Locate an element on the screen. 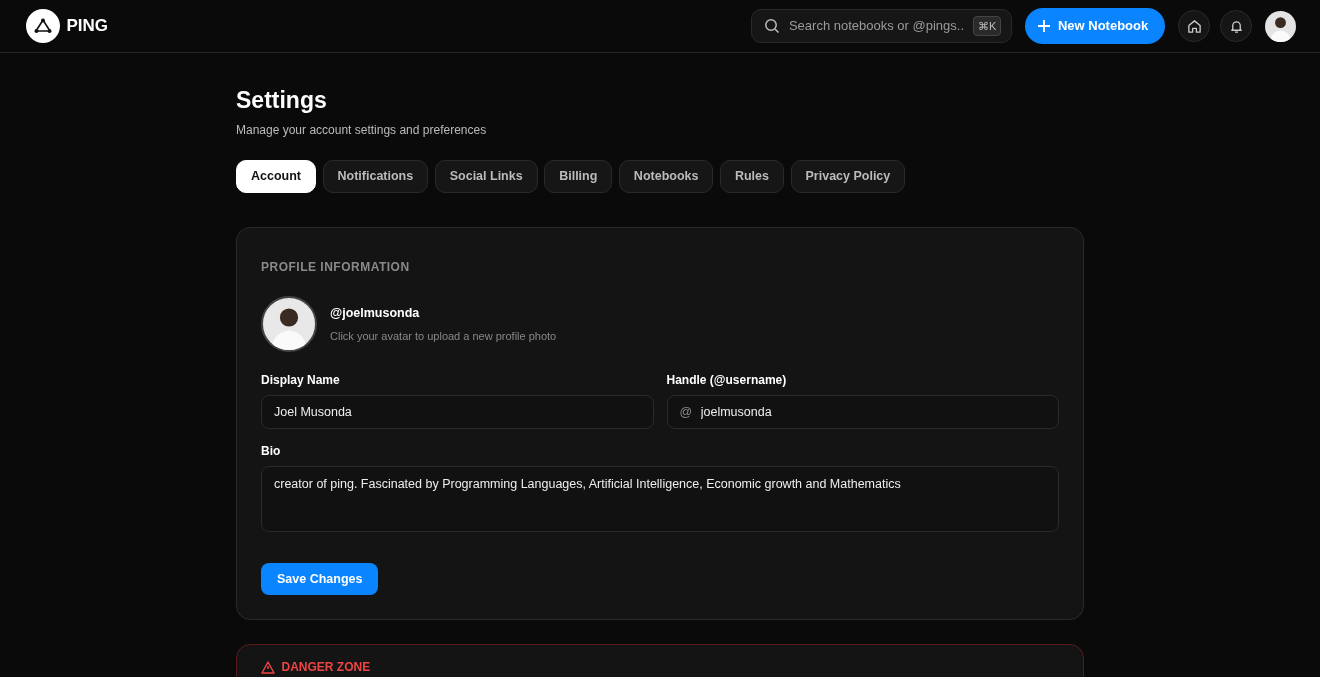 The image size is (1320, 677). brand-name: PING is located at coordinates (87, 26).